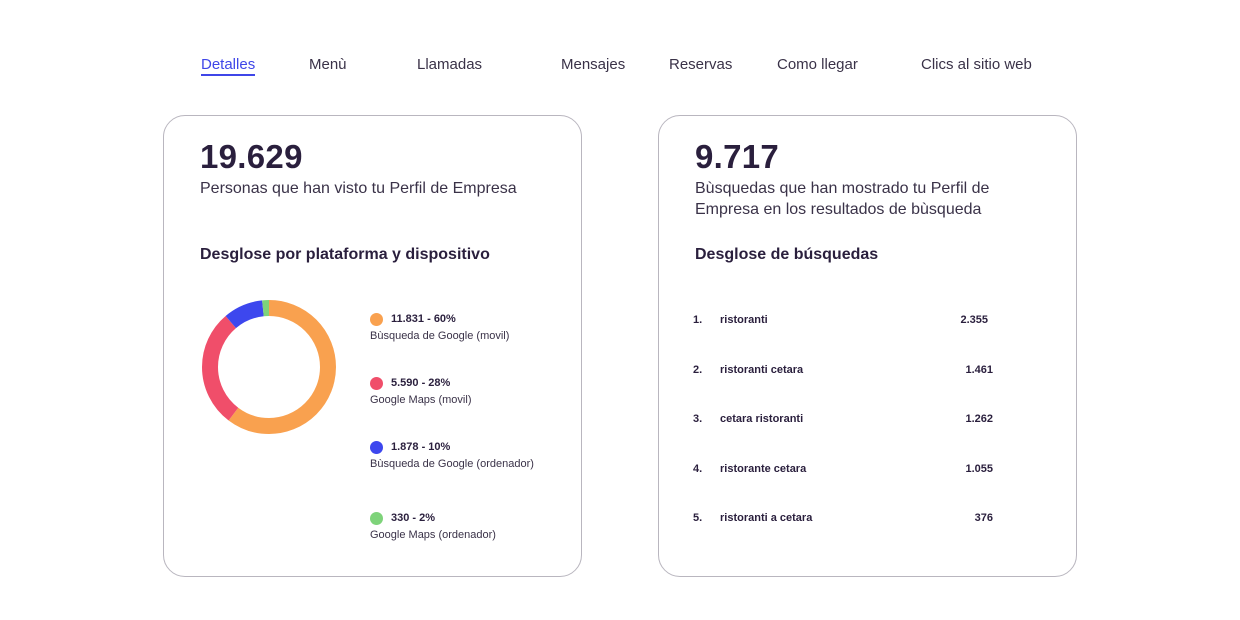 The image size is (1240, 620). Describe the element at coordinates (766, 518) in the screenshot. I see `search-term: ristoranti a cetara` at that location.